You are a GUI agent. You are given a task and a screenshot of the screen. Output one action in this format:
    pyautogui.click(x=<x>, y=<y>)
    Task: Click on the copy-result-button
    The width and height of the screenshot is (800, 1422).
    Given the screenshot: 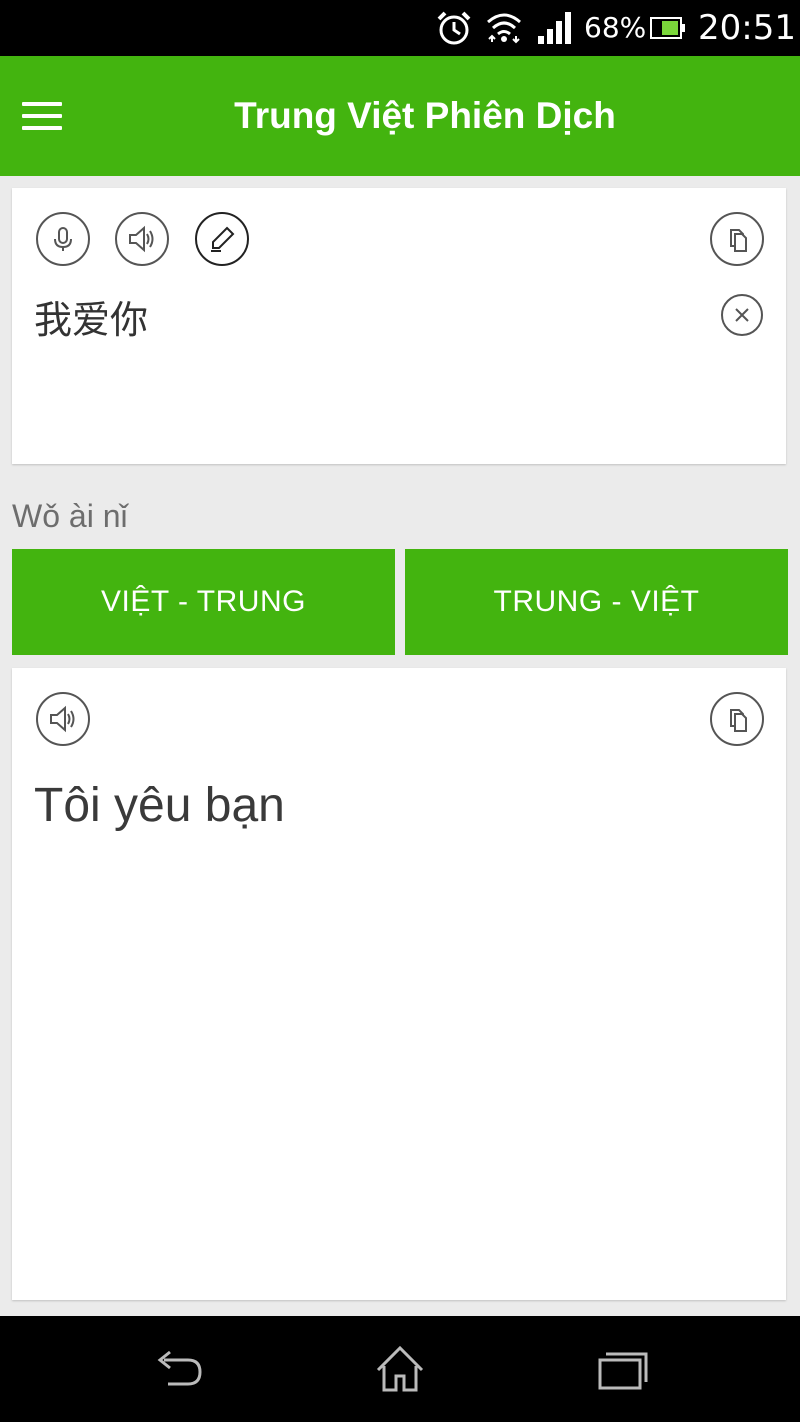 What is the action you would take?
    pyautogui.click(x=737, y=719)
    